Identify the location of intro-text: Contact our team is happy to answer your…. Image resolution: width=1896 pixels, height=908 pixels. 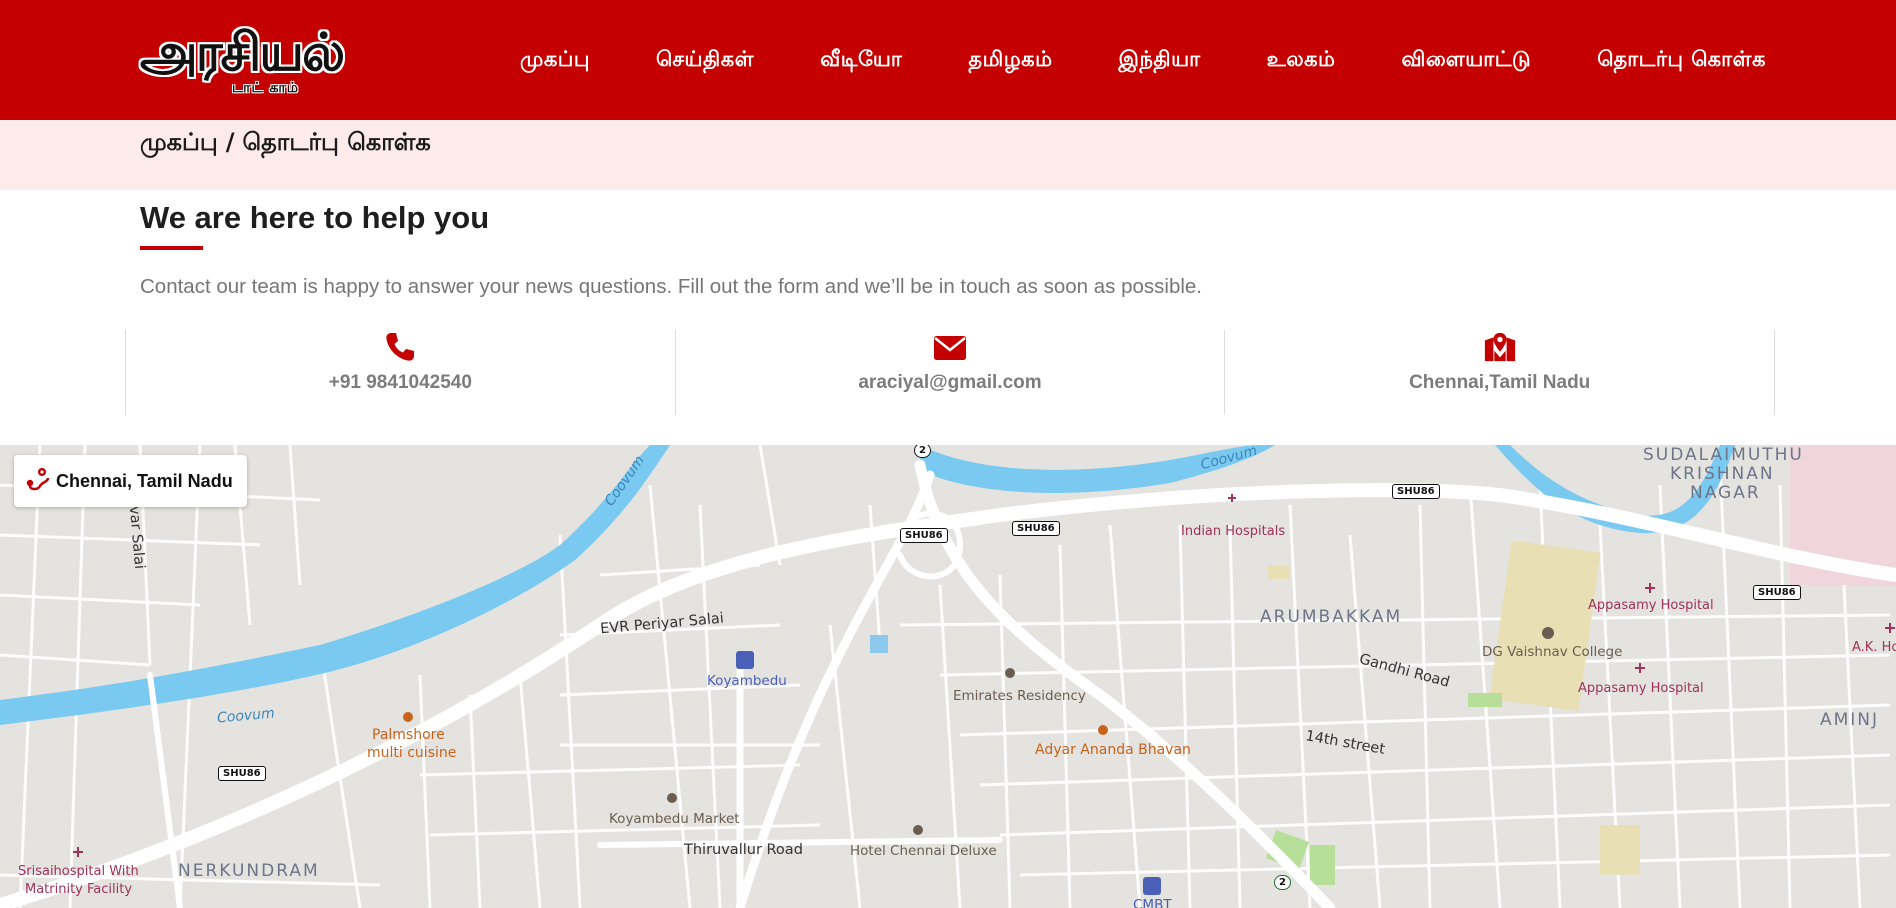
(671, 286).